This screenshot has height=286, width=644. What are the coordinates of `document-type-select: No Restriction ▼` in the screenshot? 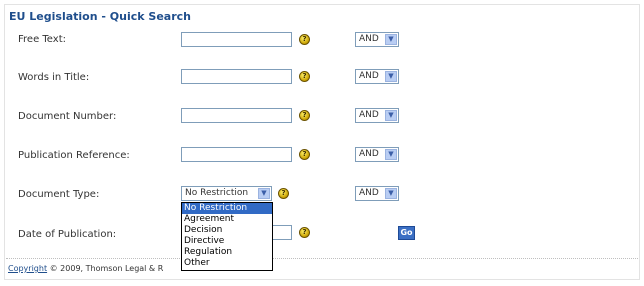 It's located at (226, 193).